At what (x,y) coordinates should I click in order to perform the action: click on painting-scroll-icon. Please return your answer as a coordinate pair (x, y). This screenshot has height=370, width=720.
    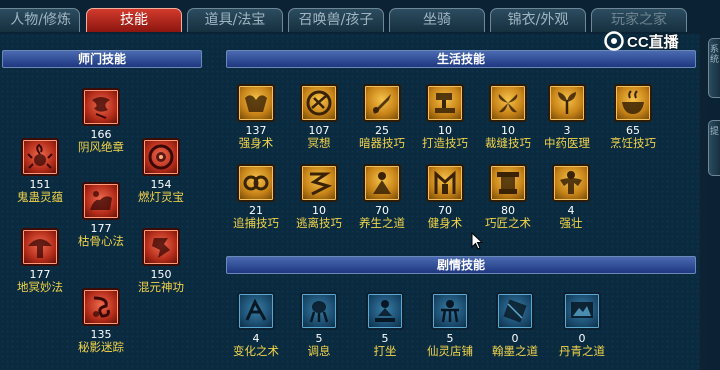
    Looking at the image, I should click on (582, 311).